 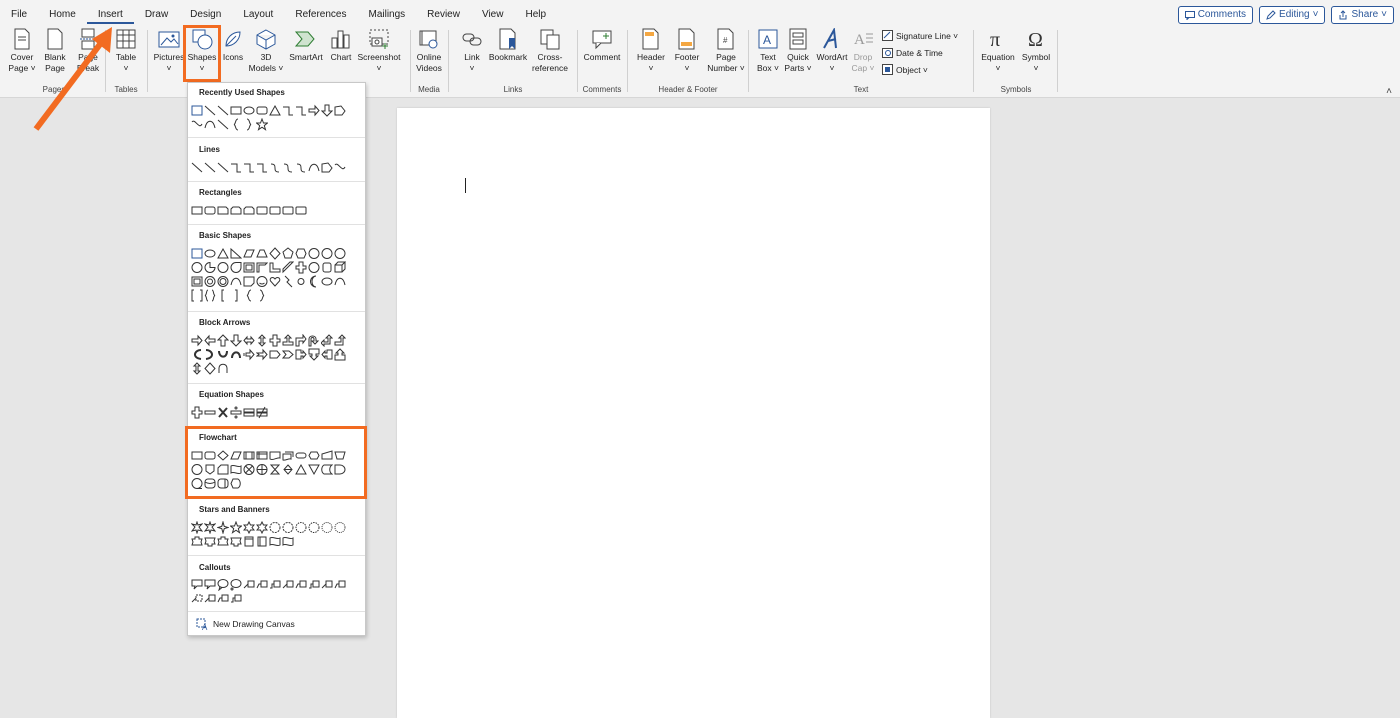 I want to click on lines-row, so click(x=268, y=167).